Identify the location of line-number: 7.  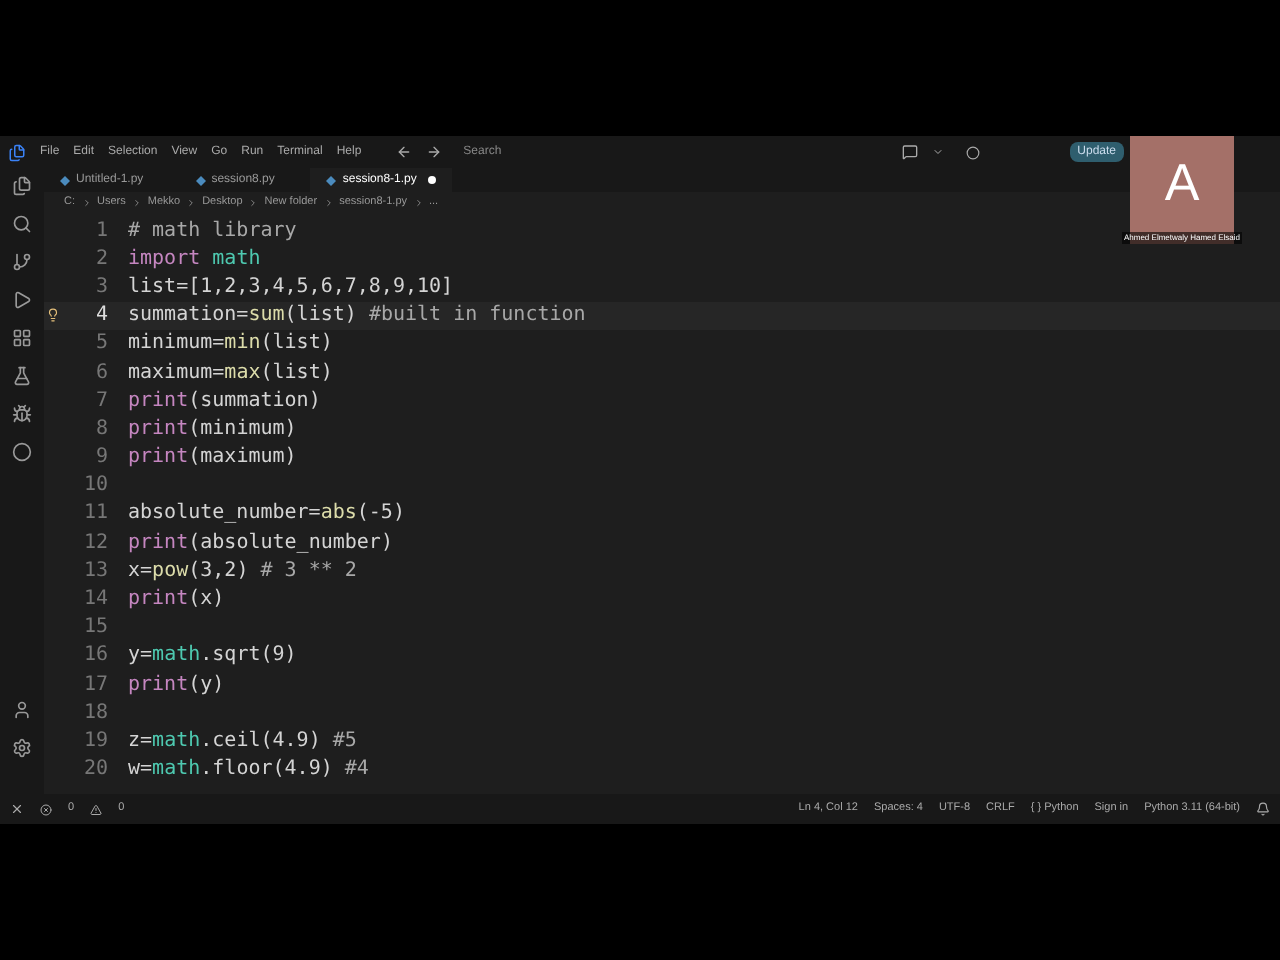
(100, 401).